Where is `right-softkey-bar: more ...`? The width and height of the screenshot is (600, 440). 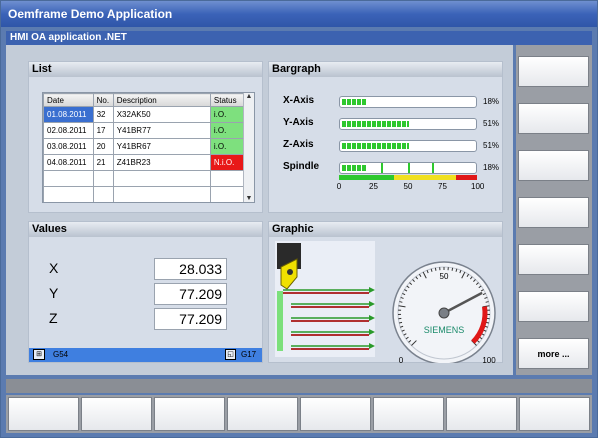
right-softkey-bar: more ... is located at coordinates (554, 210).